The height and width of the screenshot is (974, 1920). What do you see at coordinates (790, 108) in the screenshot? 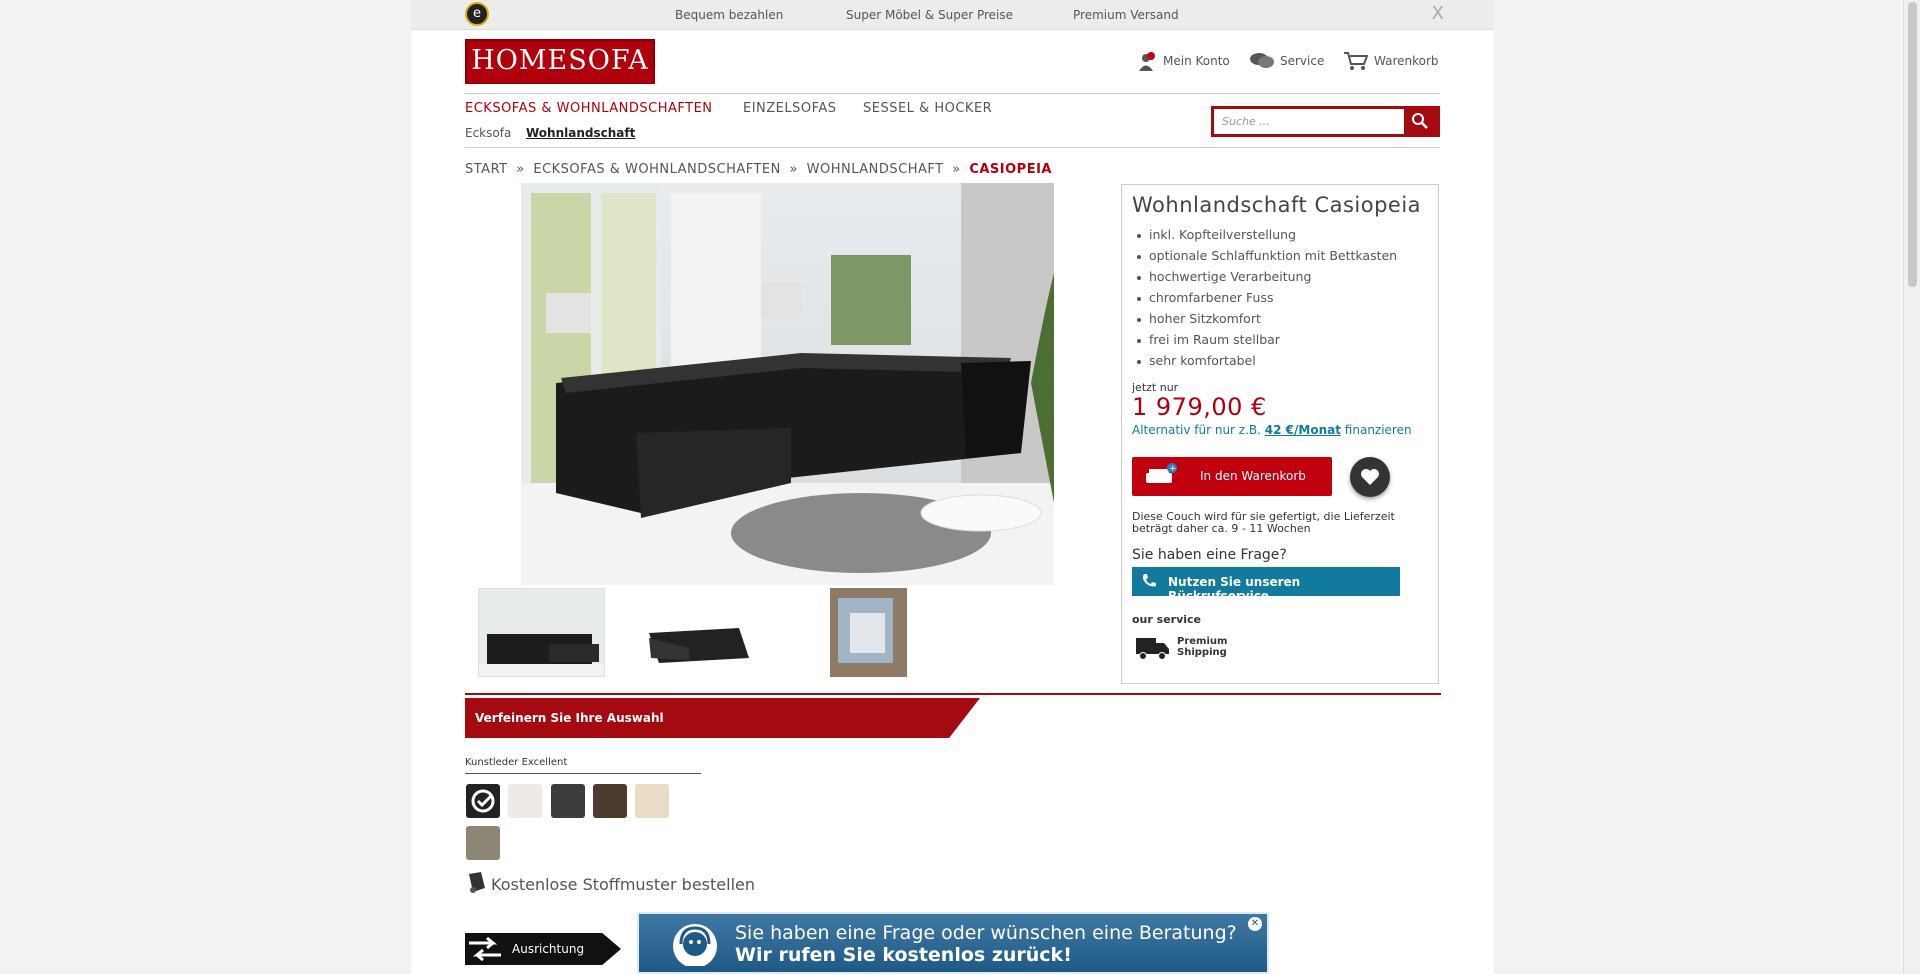
I see `nav-einzelsofas: EINZELSOFAS` at bounding box center [790, 108].